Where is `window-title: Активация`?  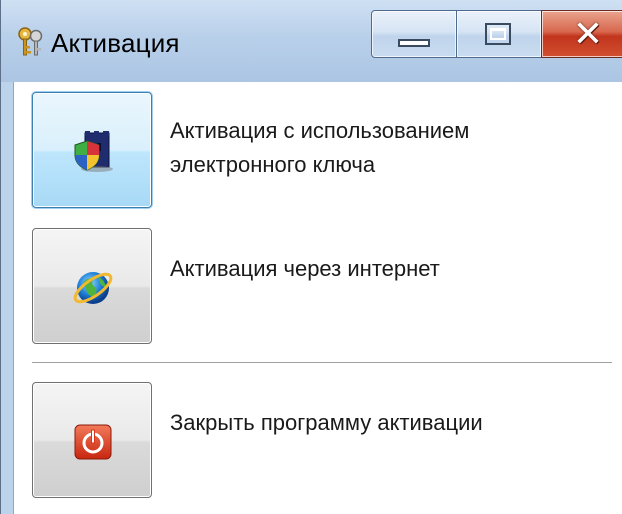 window-title: Активация is located at coordinates (115, 43).